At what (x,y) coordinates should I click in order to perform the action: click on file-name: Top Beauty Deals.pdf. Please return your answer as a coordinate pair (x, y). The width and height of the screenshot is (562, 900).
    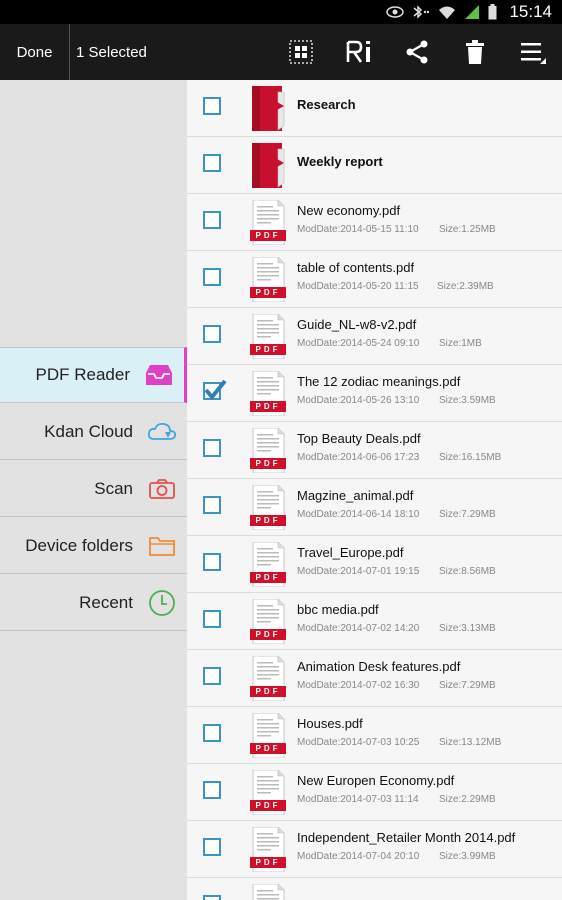
    Looking at the image, I should click on (359, 438).